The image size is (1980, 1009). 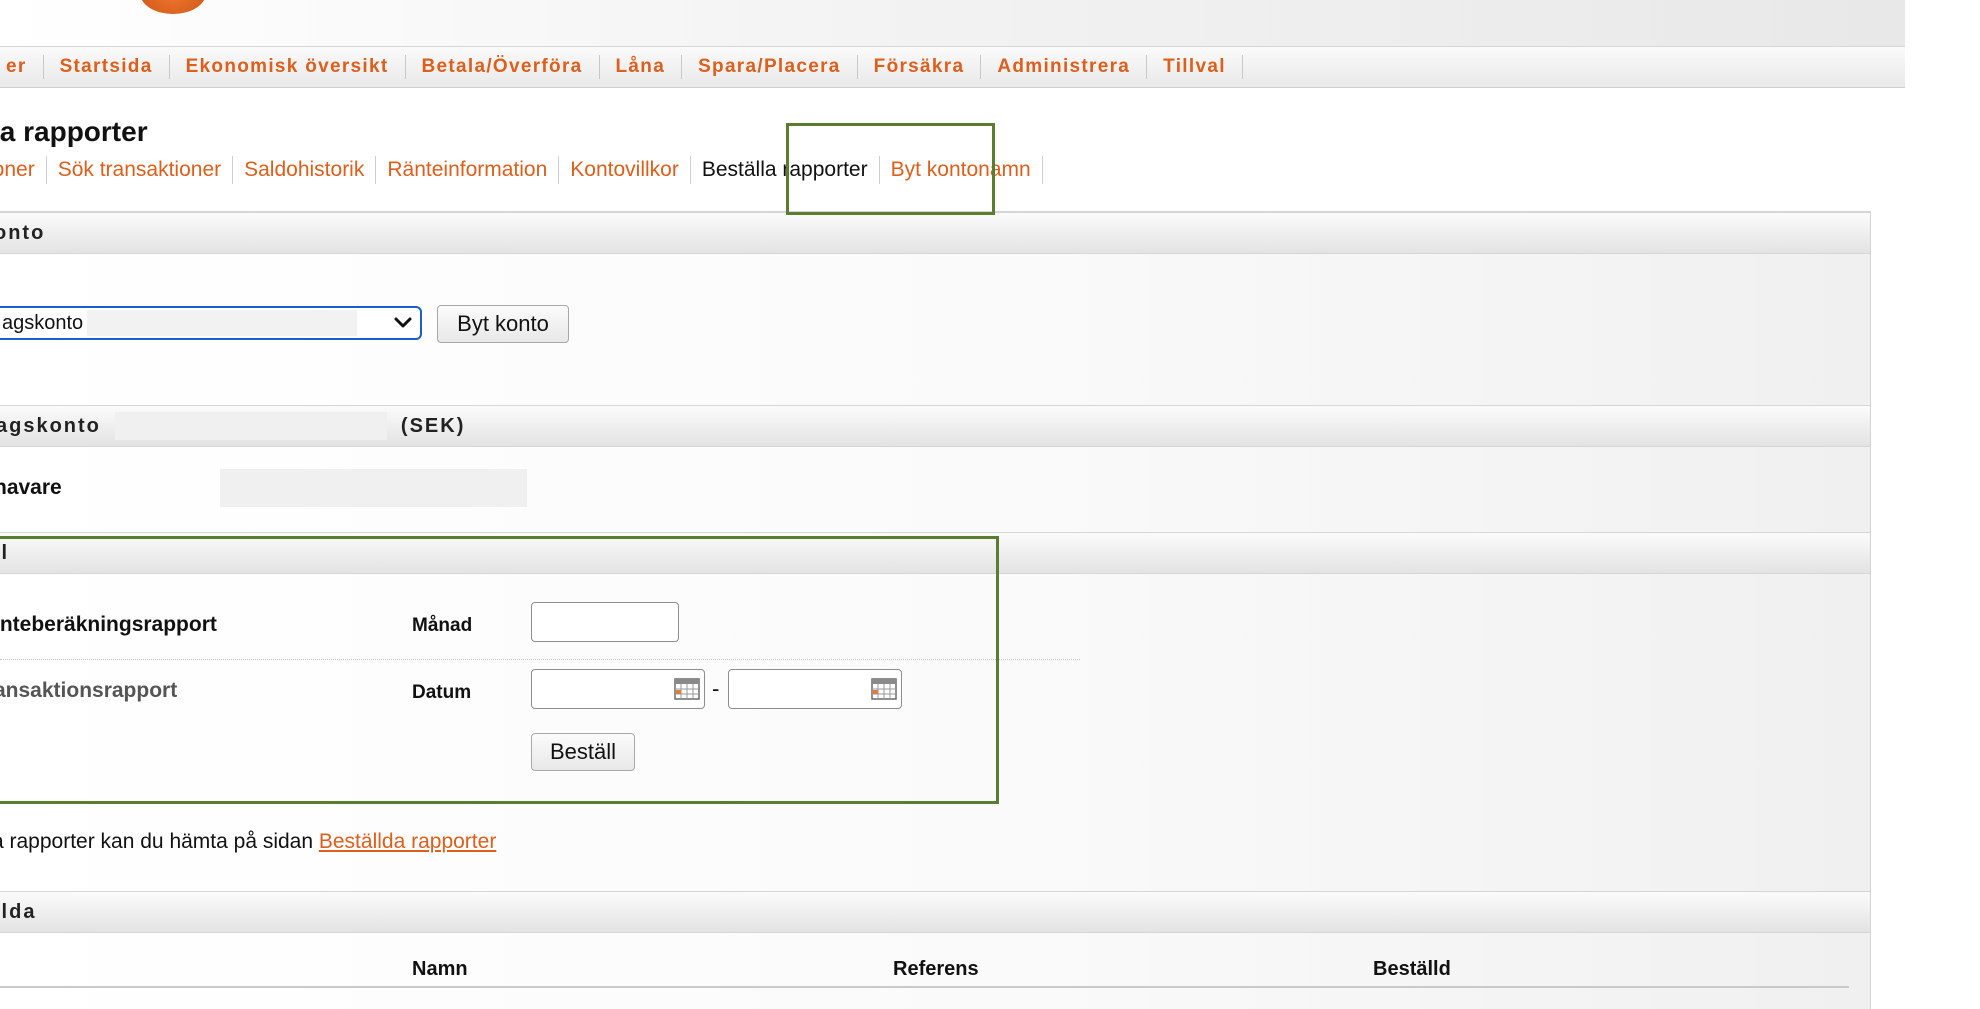 What do you see at coordinates (936, 969) in the screenshot?
I see `column-header-reference: Referens` at bounding box center [936, 969].